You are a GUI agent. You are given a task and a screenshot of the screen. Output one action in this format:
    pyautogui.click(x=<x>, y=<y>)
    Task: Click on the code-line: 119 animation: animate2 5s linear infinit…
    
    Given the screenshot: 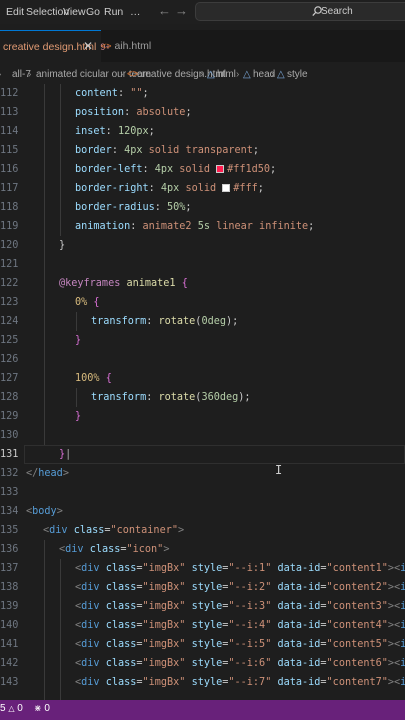 What is the action you would take?
    pyautogui.click(x=157, y=226)
    